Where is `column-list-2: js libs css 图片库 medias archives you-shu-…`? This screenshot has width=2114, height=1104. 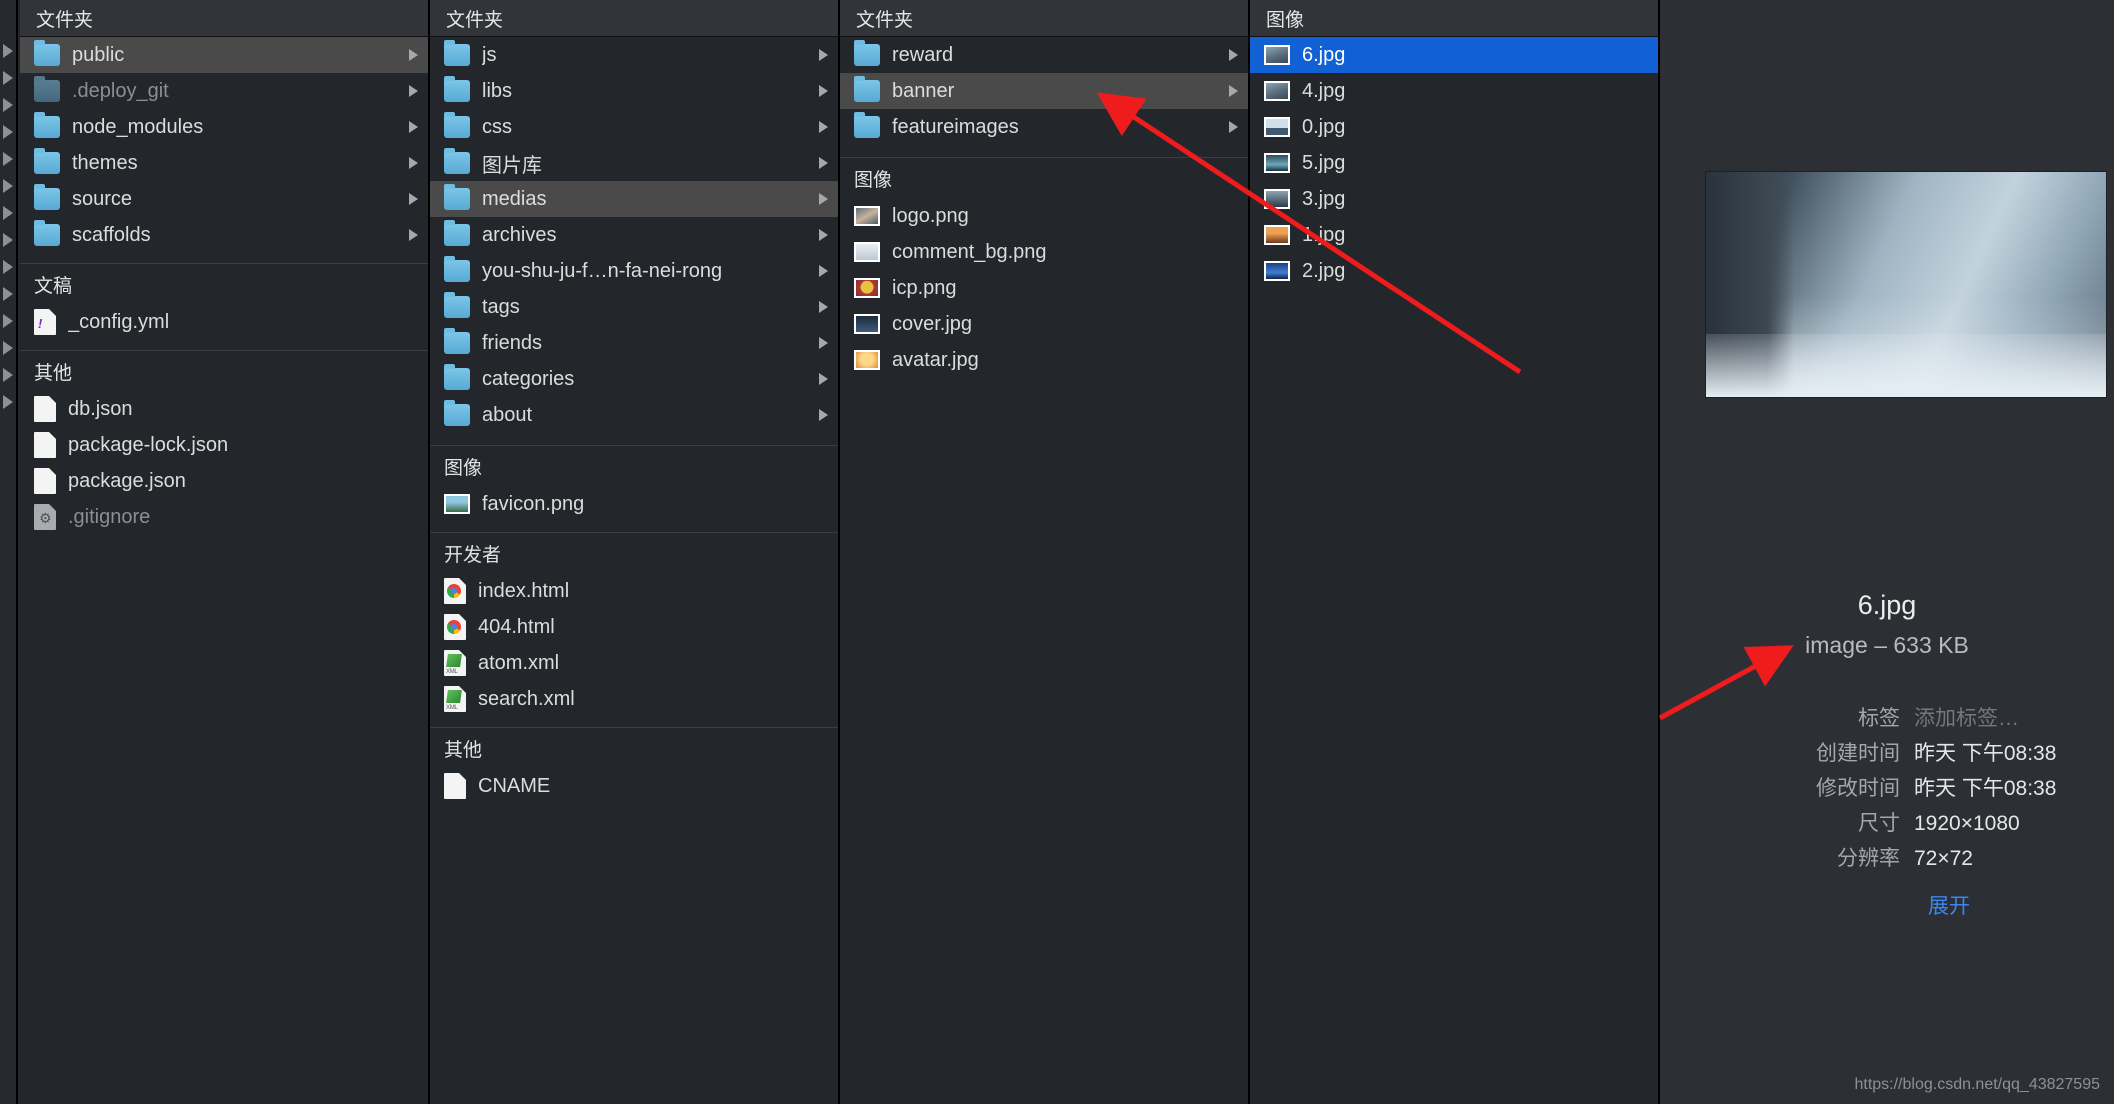 column-list-2: js libs css 图片库 medias archives you-shu-… is located at coordinates (634, 420).